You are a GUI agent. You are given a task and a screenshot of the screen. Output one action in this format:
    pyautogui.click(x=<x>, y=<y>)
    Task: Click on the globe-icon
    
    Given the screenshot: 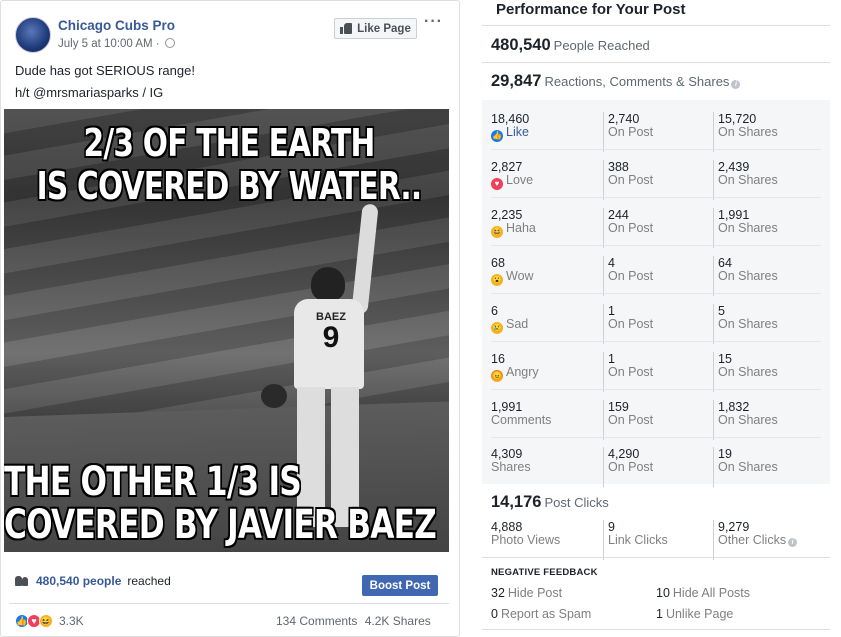 What is the action you would take?
    pyautogui.click(x=169, y=43)
    